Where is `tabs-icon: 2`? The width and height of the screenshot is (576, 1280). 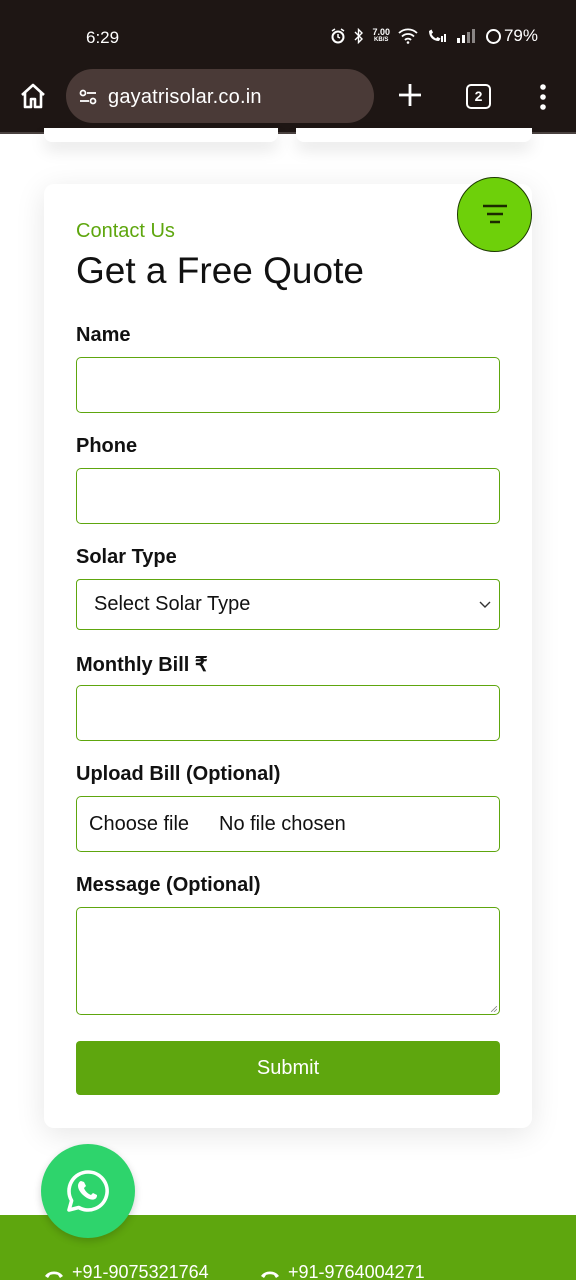 tabs-icon: 2 is located at coordinates (478, 96).